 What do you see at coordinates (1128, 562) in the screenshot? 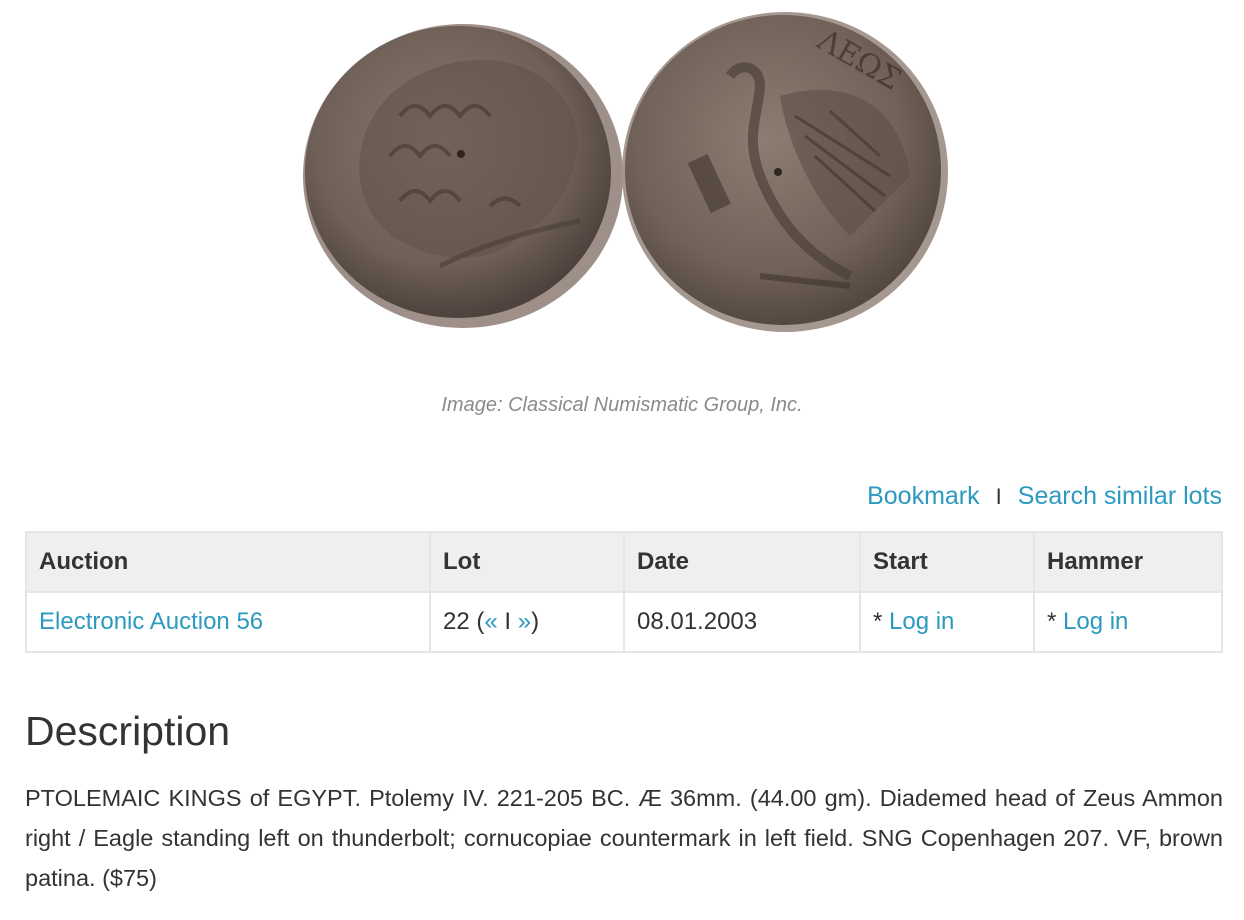
I see `header-hammer: Hammer` at bounding box center [1128, 562].